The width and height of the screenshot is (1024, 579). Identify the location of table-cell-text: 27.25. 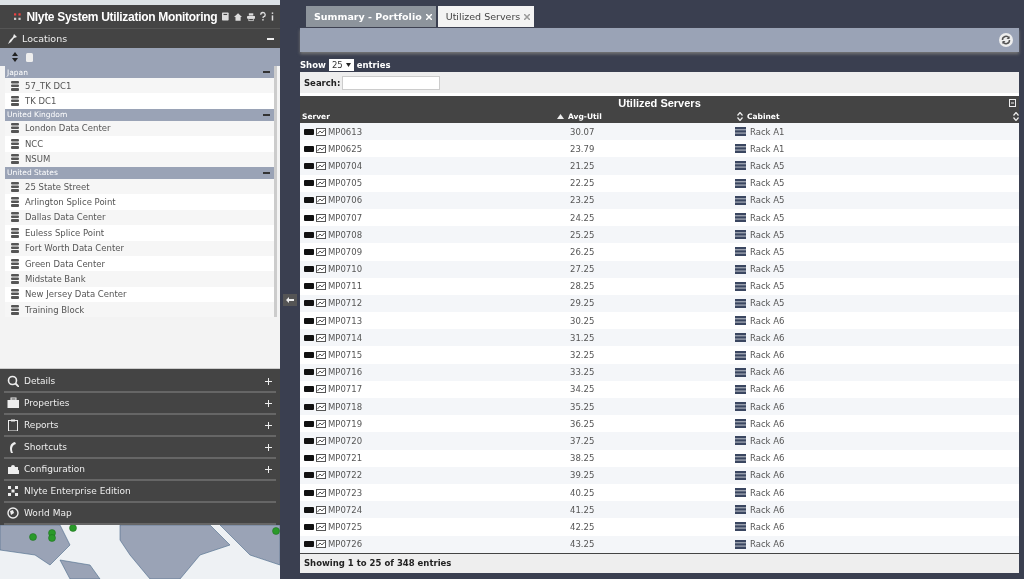
(582, 269).